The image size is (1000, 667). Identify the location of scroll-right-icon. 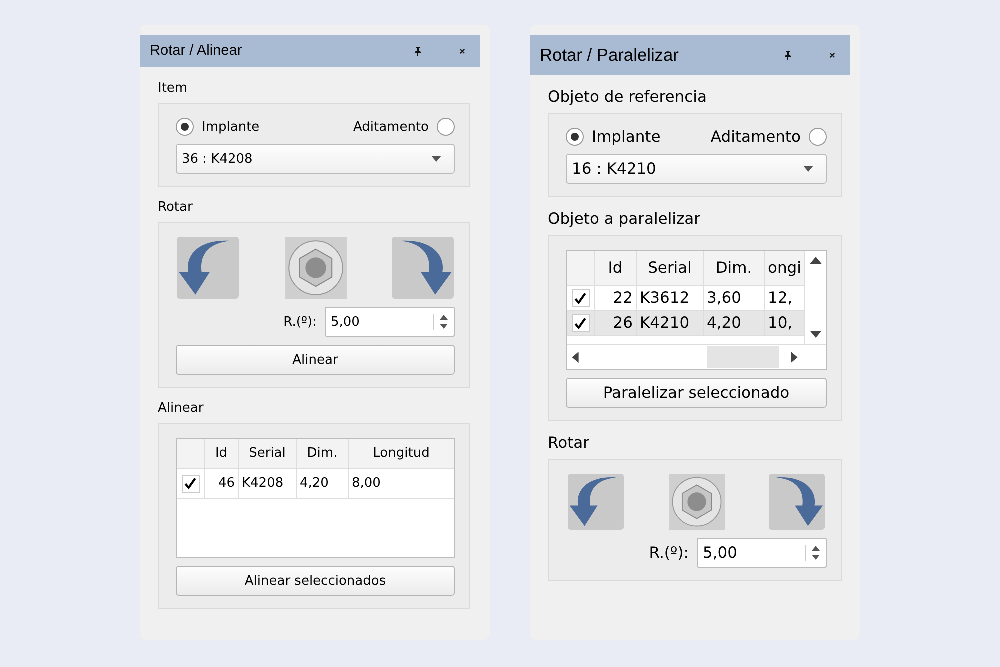
(794, 357).